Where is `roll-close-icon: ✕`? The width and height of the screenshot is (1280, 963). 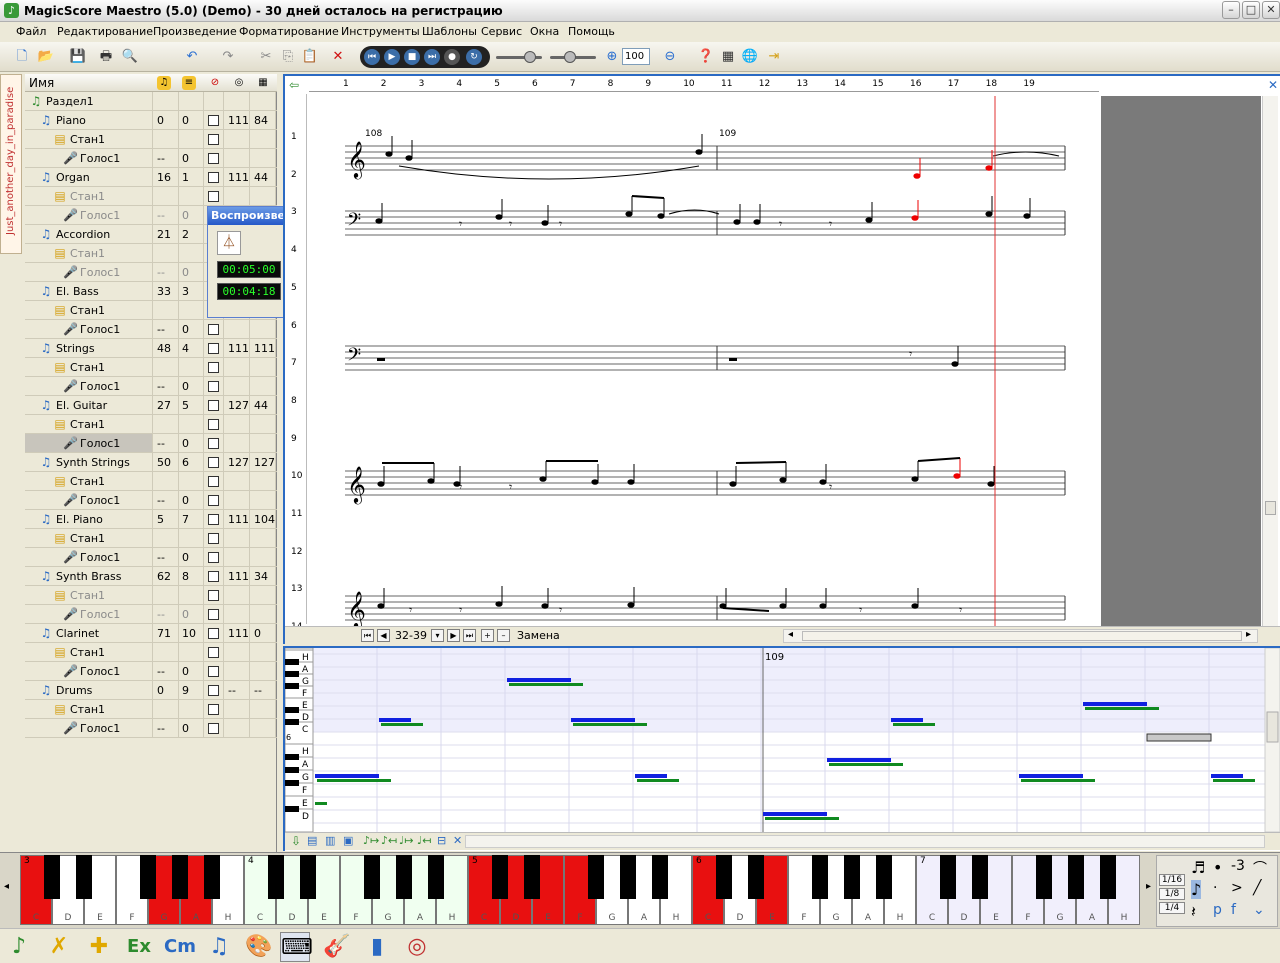
roll-close-icon: ✕ is located at coordinates (457, 840).